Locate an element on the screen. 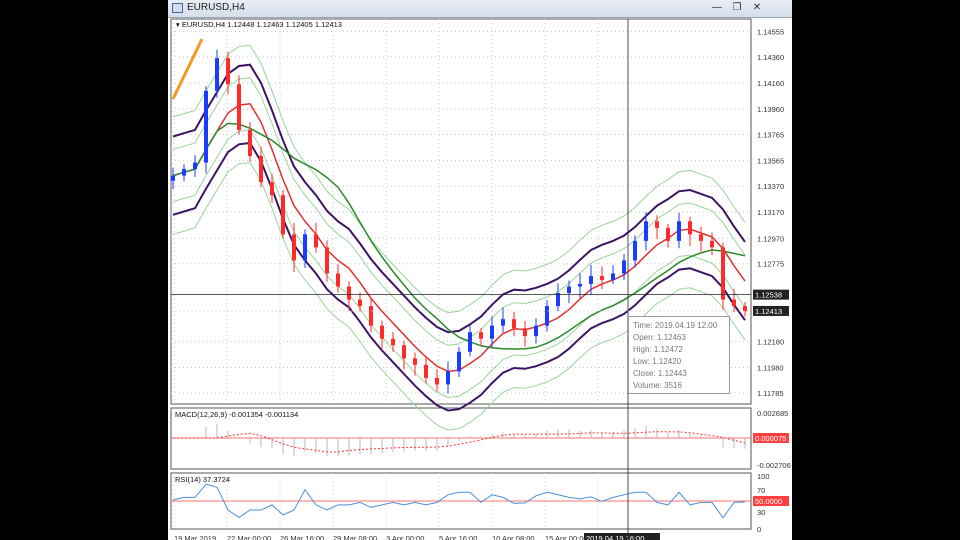 This screenshot has width=960, height=540. rsi-tick-label: 30 is located at coordinates (761, 512).